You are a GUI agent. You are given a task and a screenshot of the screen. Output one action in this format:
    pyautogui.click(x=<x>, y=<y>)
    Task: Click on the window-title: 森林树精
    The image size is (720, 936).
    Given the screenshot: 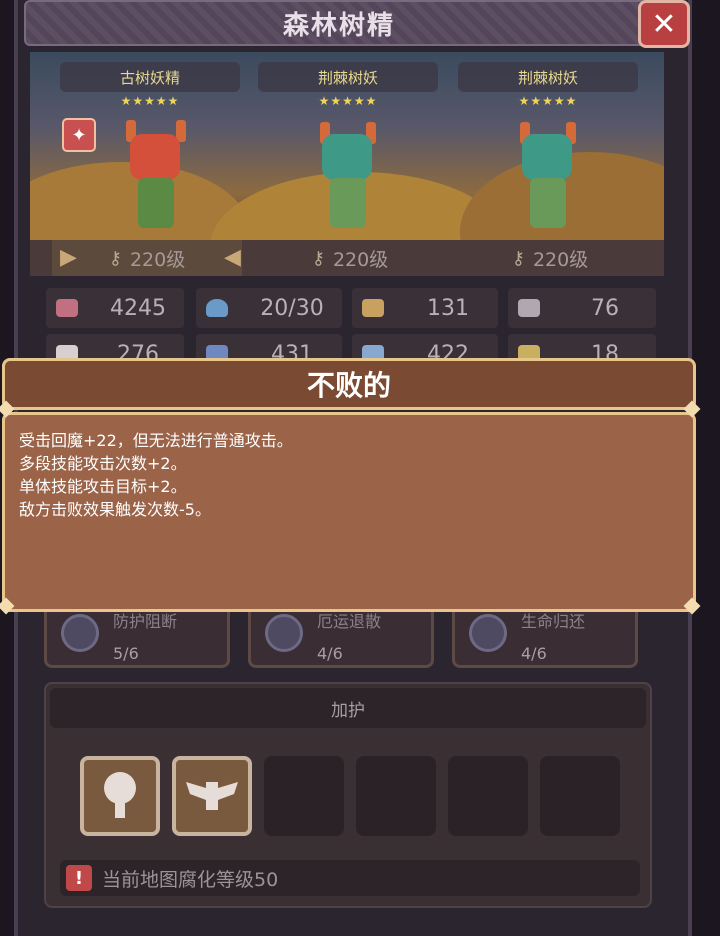 What is the action you would take?
    pyautogui.click(x=338, y=25)
    